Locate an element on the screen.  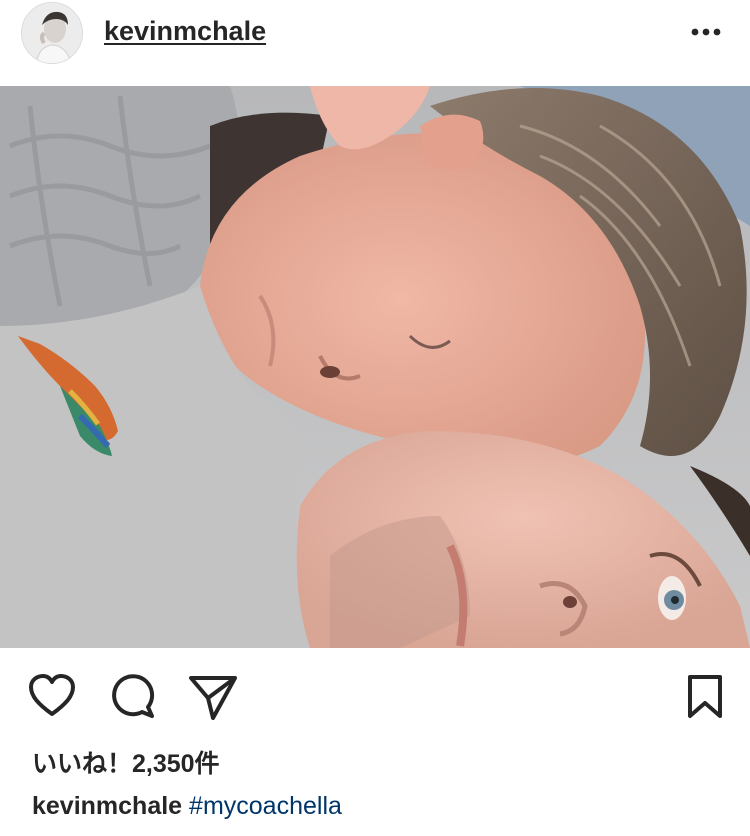
post-caption: kevinmchale #mycoachella is located at coordinates (187, 806).